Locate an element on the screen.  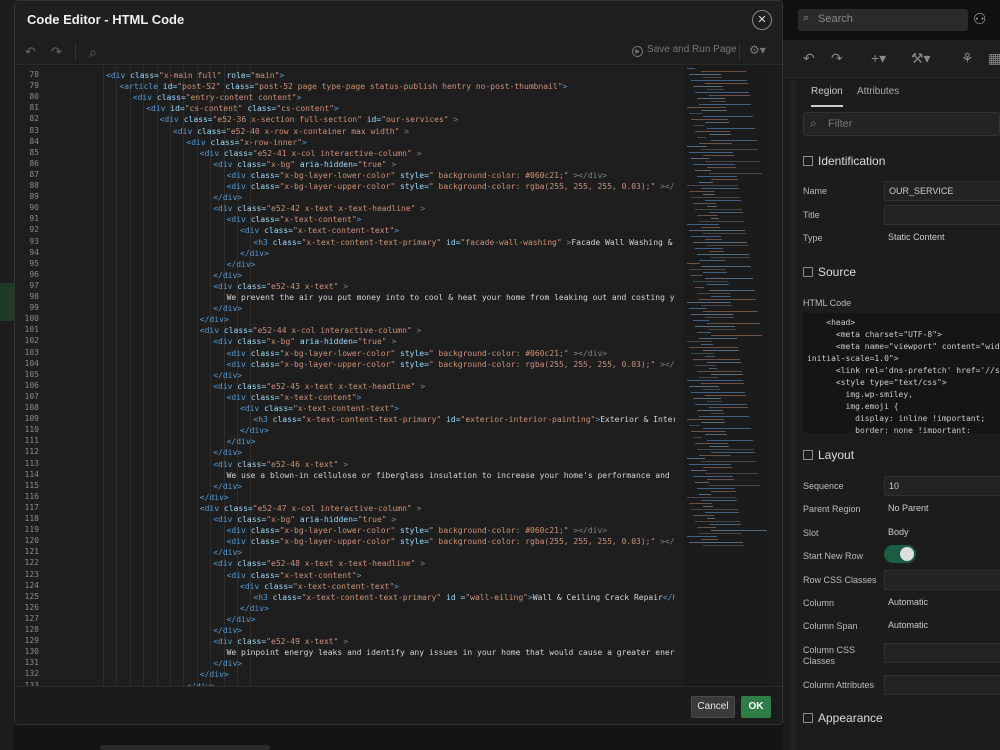
name-field: OUR_SERVICE is located at coordinates (942, 191).